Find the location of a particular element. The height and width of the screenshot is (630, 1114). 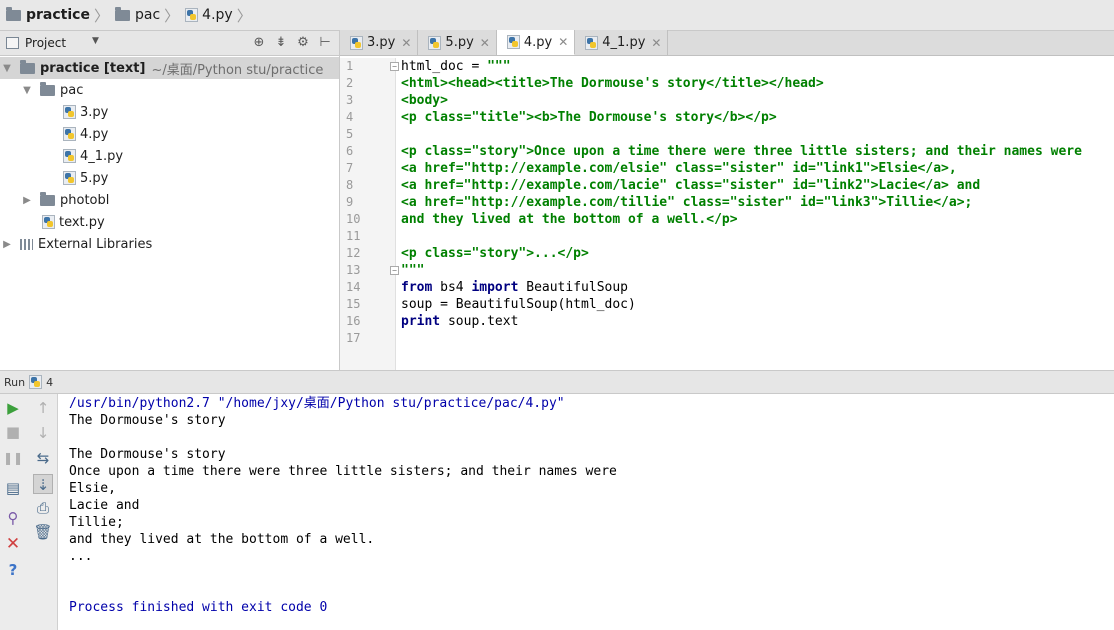

console-exit-status: Process finished with exit code 0 is located at coordinates (198, 607).